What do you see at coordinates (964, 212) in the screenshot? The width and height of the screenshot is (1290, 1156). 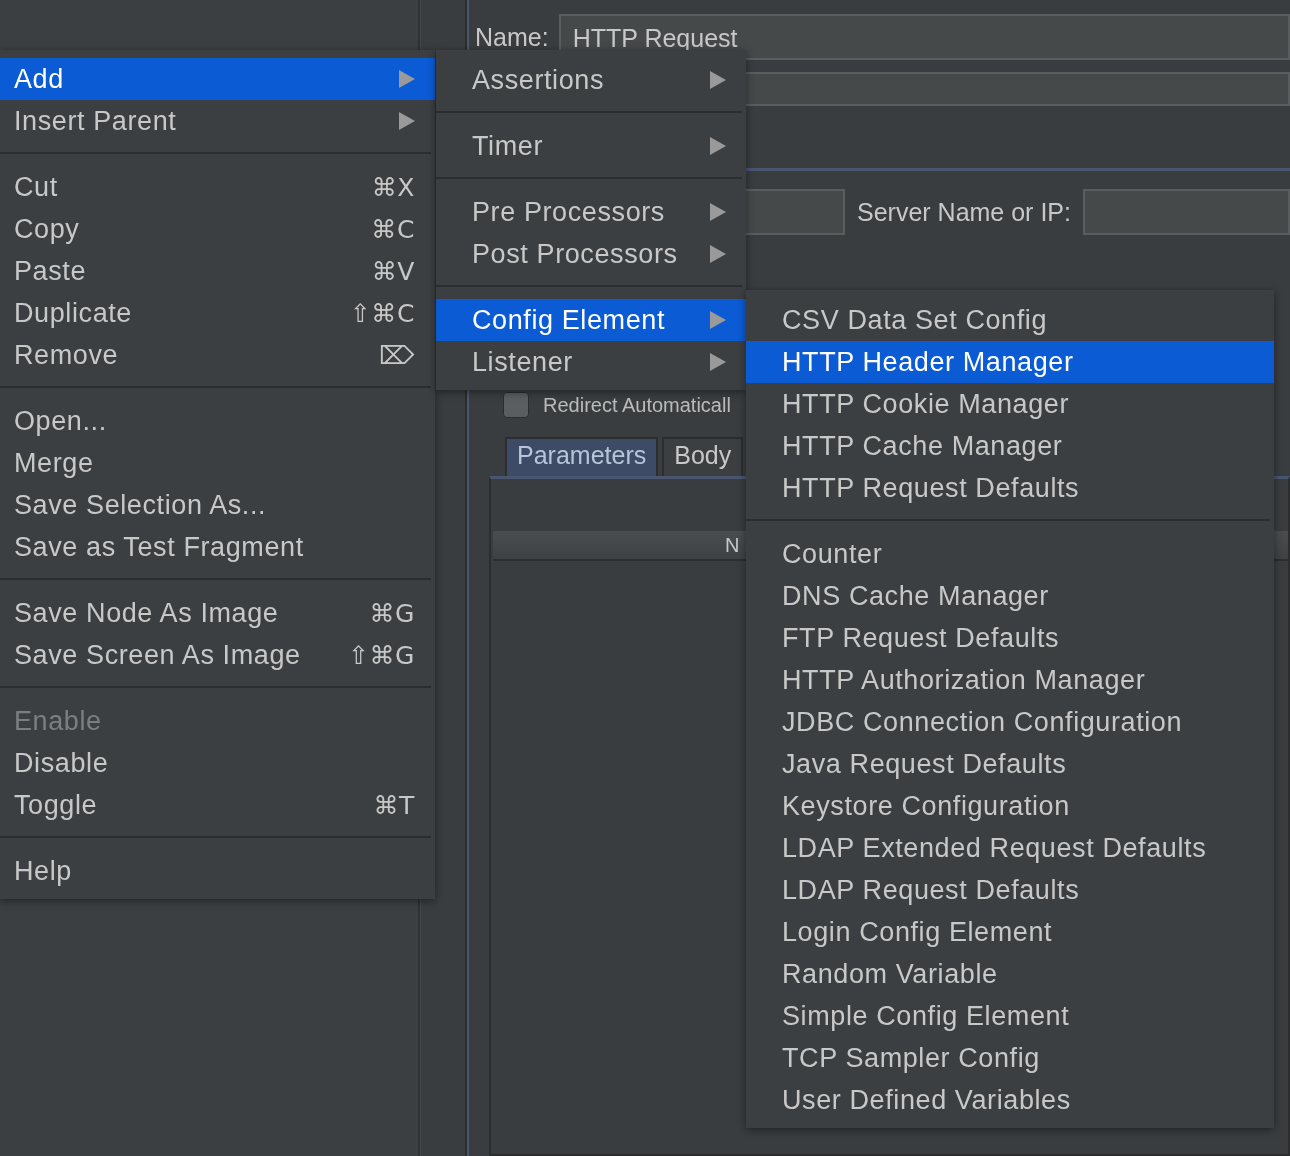 I see `server-label: Server Name or IP:` at bounding box center [964, 212].